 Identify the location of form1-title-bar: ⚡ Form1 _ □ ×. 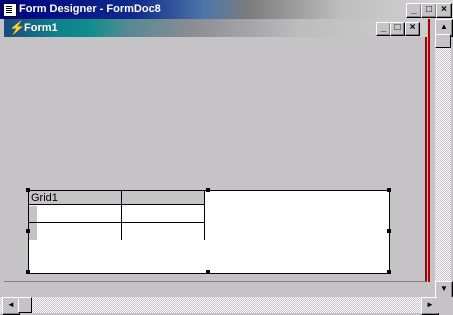
(215, 28).